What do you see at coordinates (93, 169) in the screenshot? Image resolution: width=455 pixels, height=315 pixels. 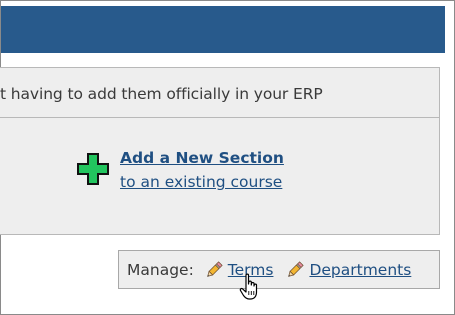 I see `plus-icon` at bounding box center [93, 169].